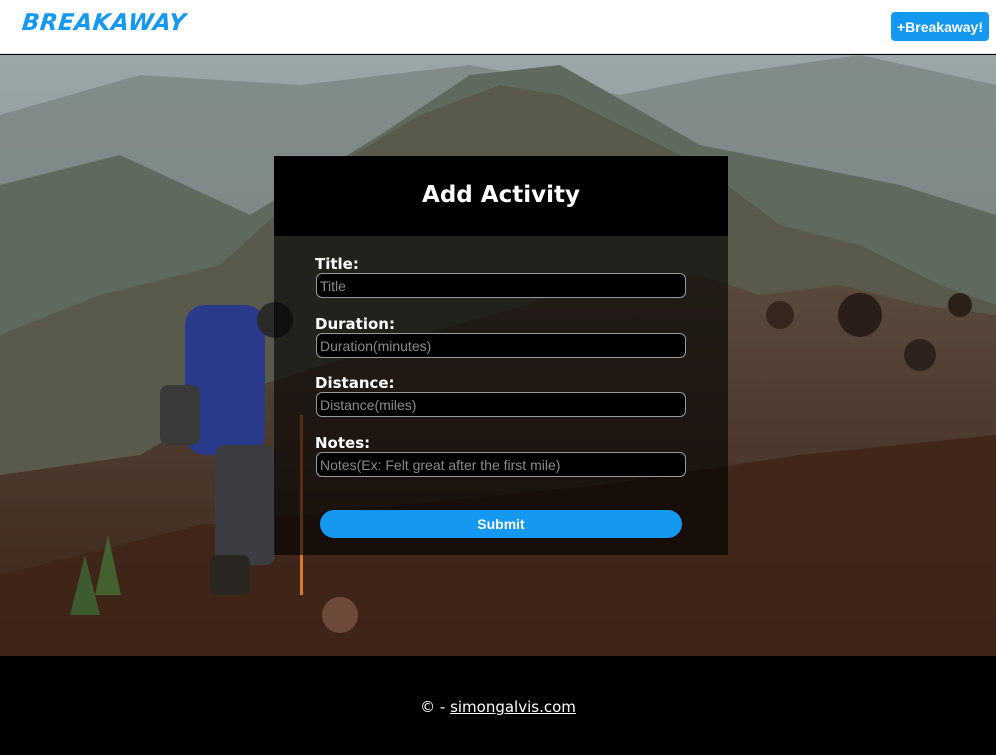 The height and width of the screenshot is (755, 996). I want to click on submit-button: Submit, so click(501, 524).